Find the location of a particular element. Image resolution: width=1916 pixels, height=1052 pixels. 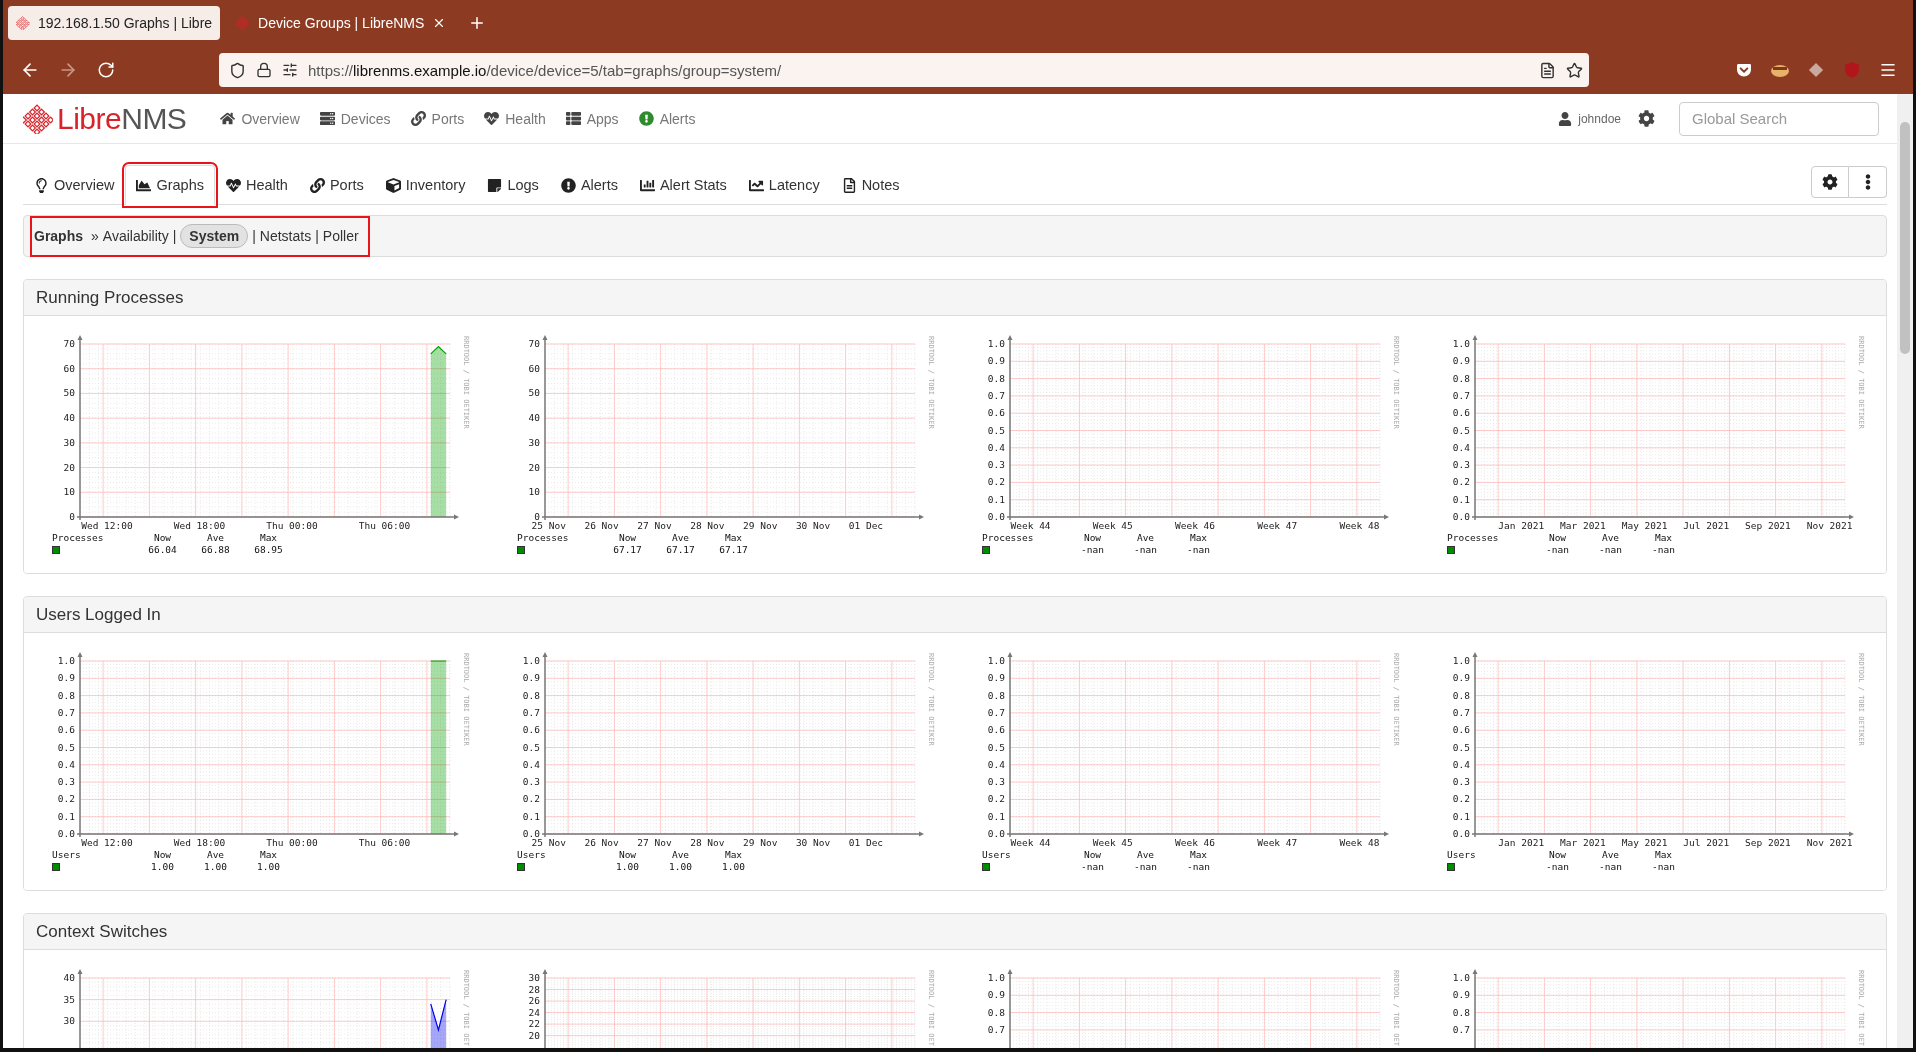

user-icon is located at coordinates (1565, 118).